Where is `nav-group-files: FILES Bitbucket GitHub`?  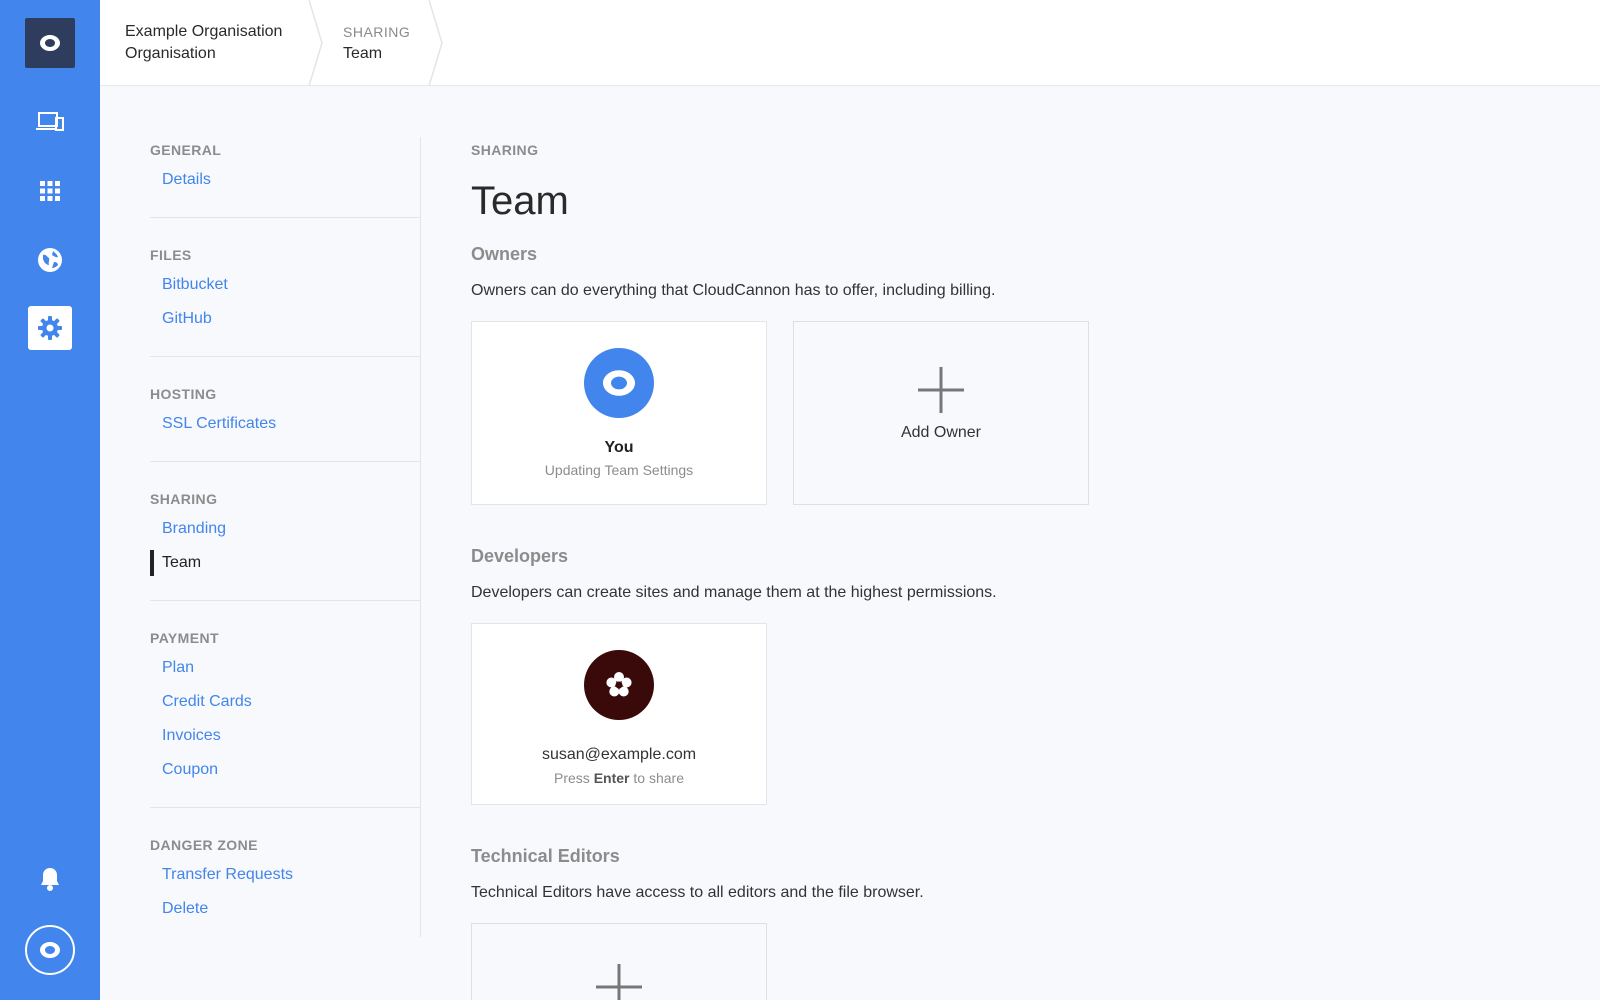
nav-group-files: FILES Bitbucket GitHub is located at coordinates (285, 299).